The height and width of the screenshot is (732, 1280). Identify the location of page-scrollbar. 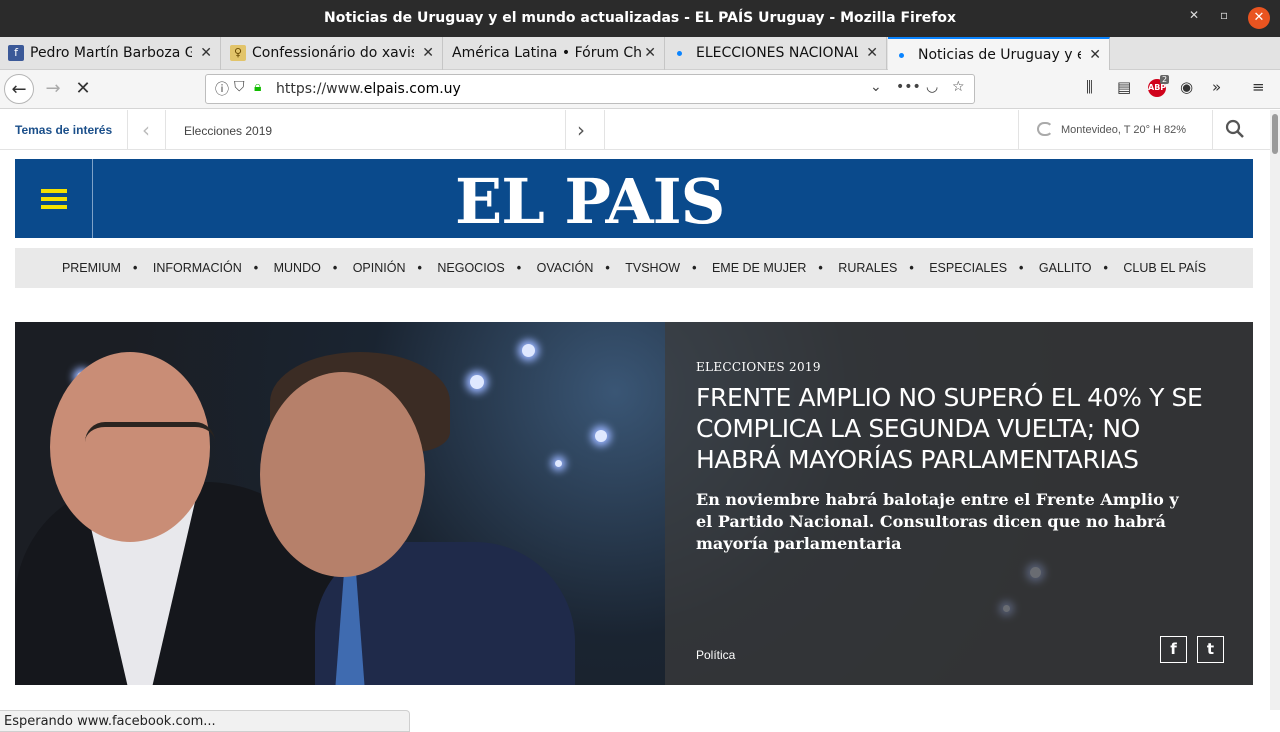
(1275, 410).